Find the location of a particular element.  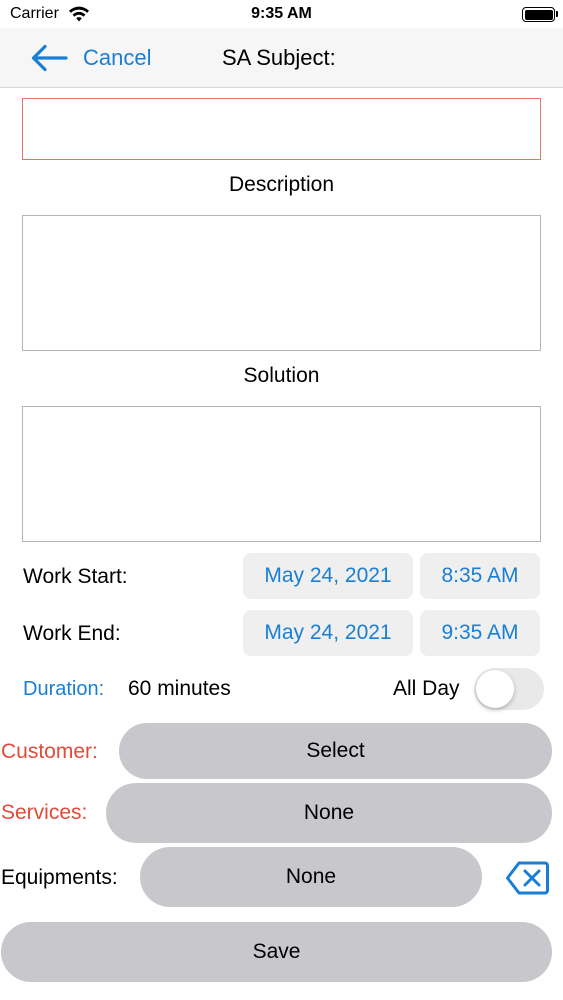

work-end-label: Work End: is located at coordinates (72, 633).